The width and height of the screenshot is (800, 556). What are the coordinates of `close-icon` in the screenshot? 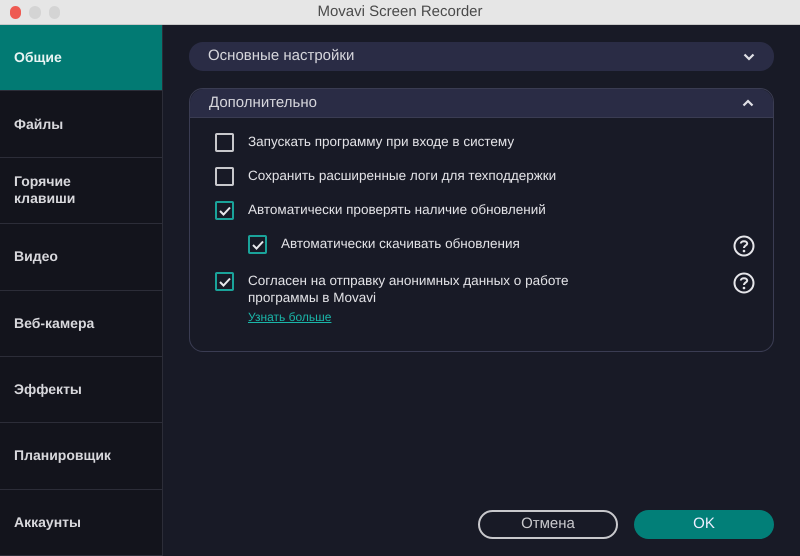 It's located at (16, 12).